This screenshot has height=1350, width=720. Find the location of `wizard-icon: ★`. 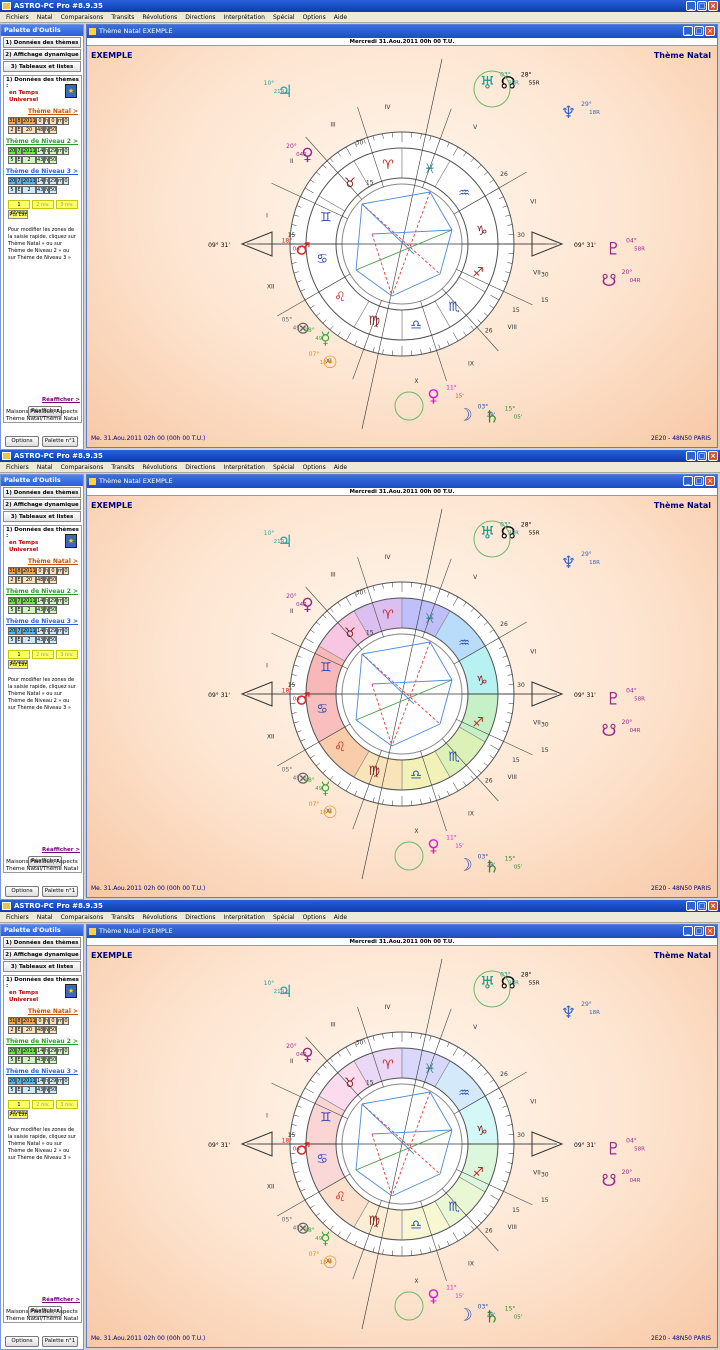

wizard-icon: ★ is located at coordinates (71, 541).